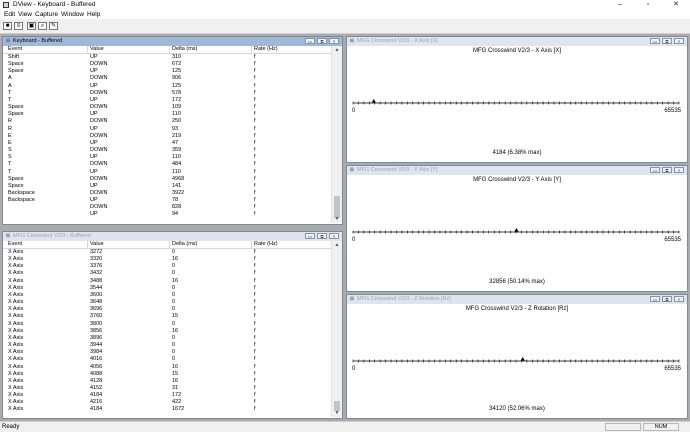  What do you see at coordinates (167, 71) in the screenshot?
I see `table-row: Space UP 125 f` at bounding box center [167, 71].